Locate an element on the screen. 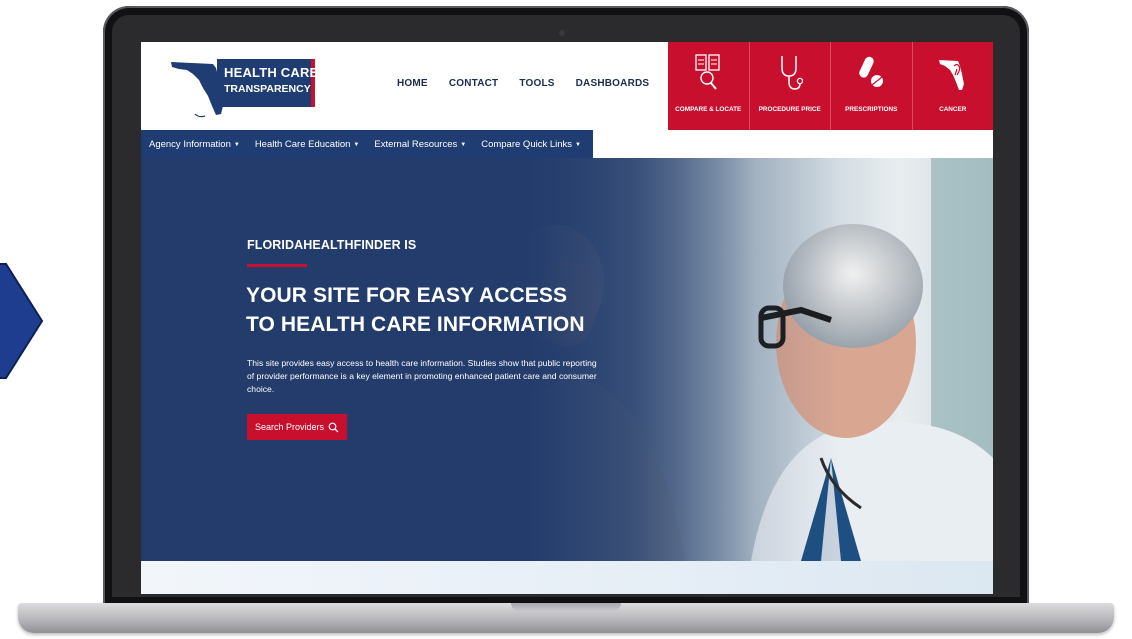 Image resolution: width=1132 pixels, height=639 pixels. laptop-notch is located at coordinates (566, 607).